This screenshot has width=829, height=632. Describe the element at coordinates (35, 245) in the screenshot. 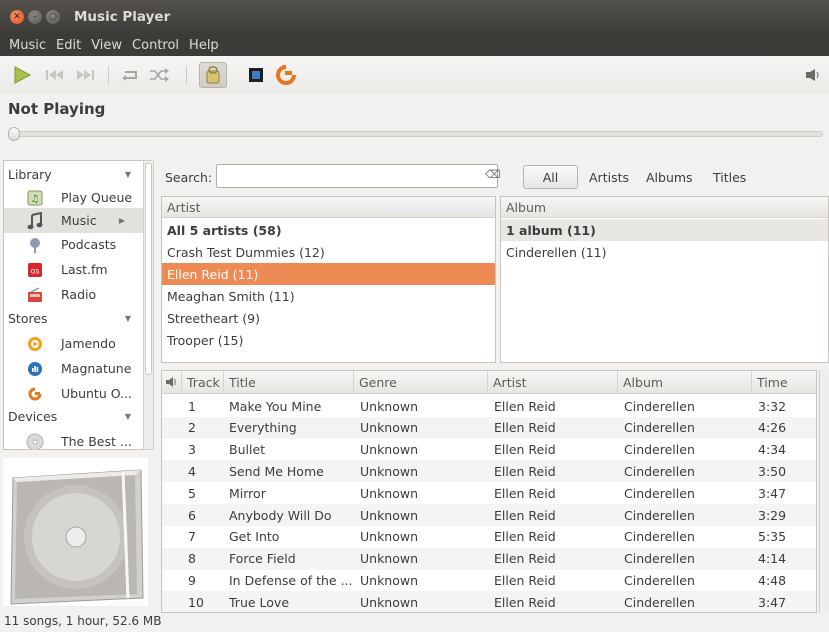

I see `podcast-icon` at that location.